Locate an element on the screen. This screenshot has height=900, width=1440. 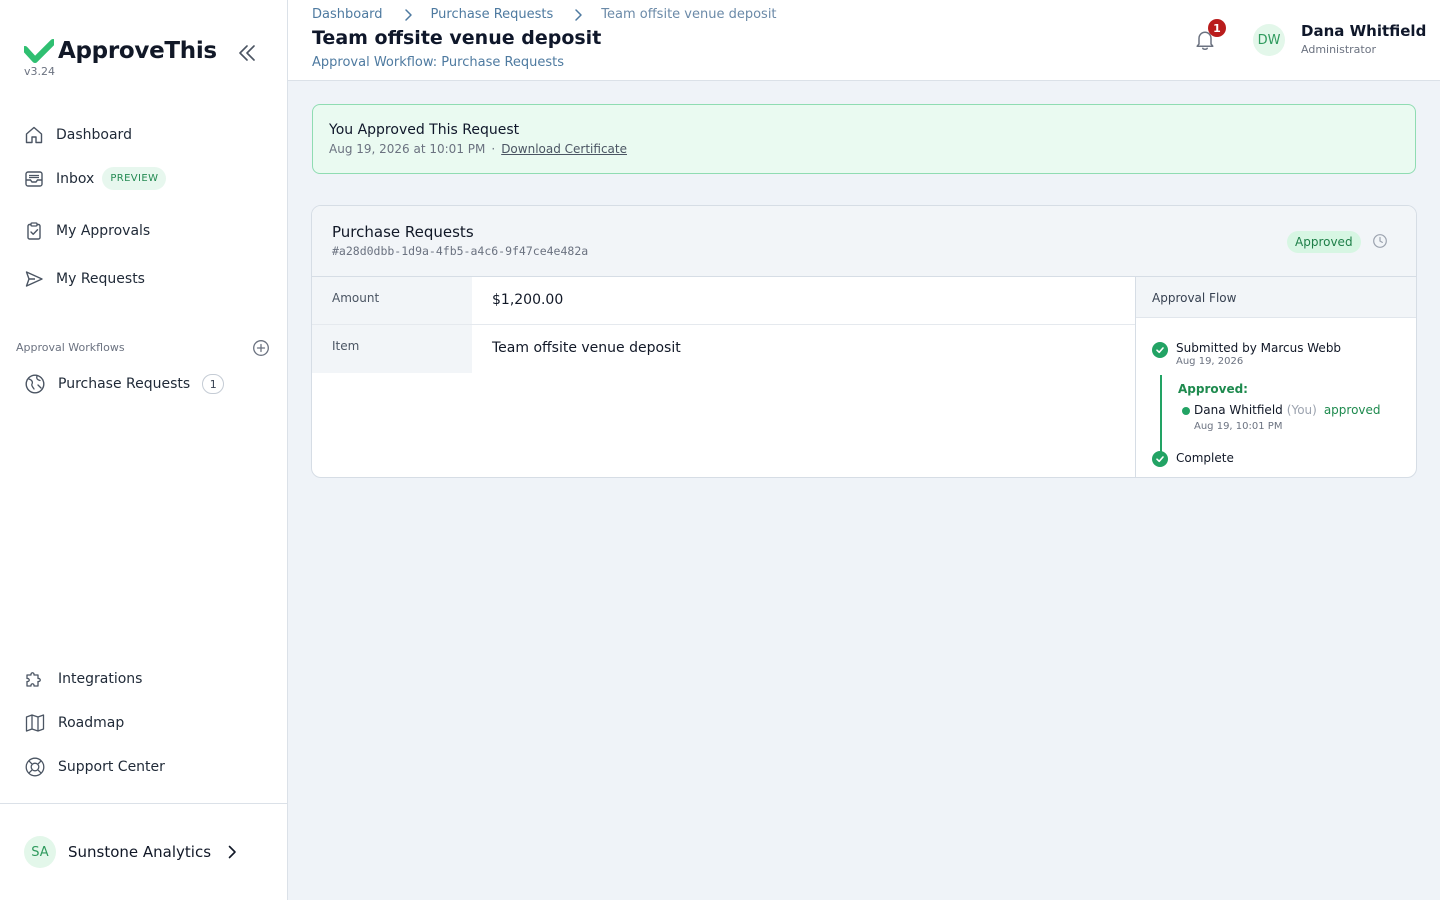
user-avatar: DW is located at coordinates (1269, 40).